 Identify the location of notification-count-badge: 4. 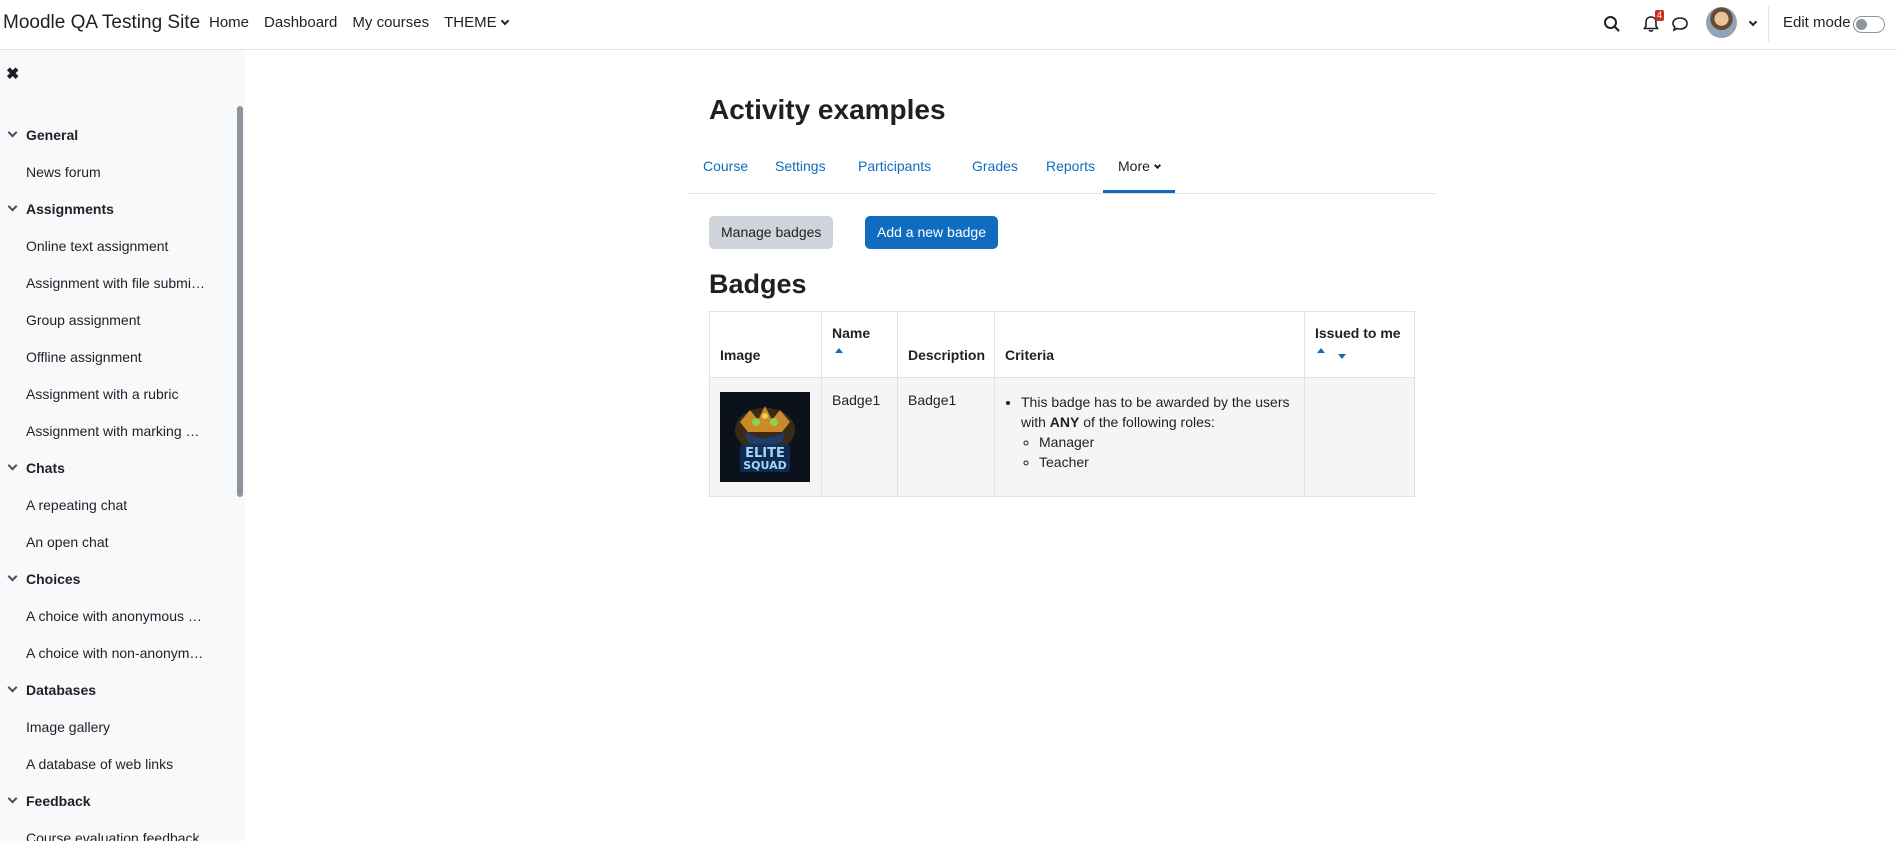
(1659, 15).